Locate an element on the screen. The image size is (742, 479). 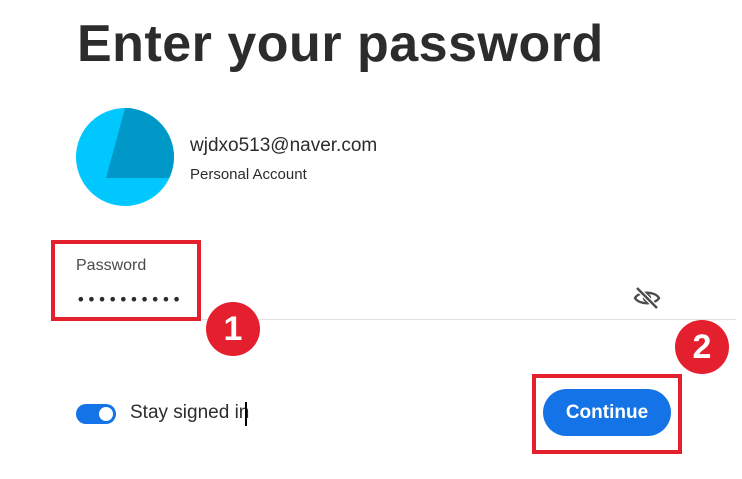
adobe-avatar-icon is located at coordinates (125, 157).